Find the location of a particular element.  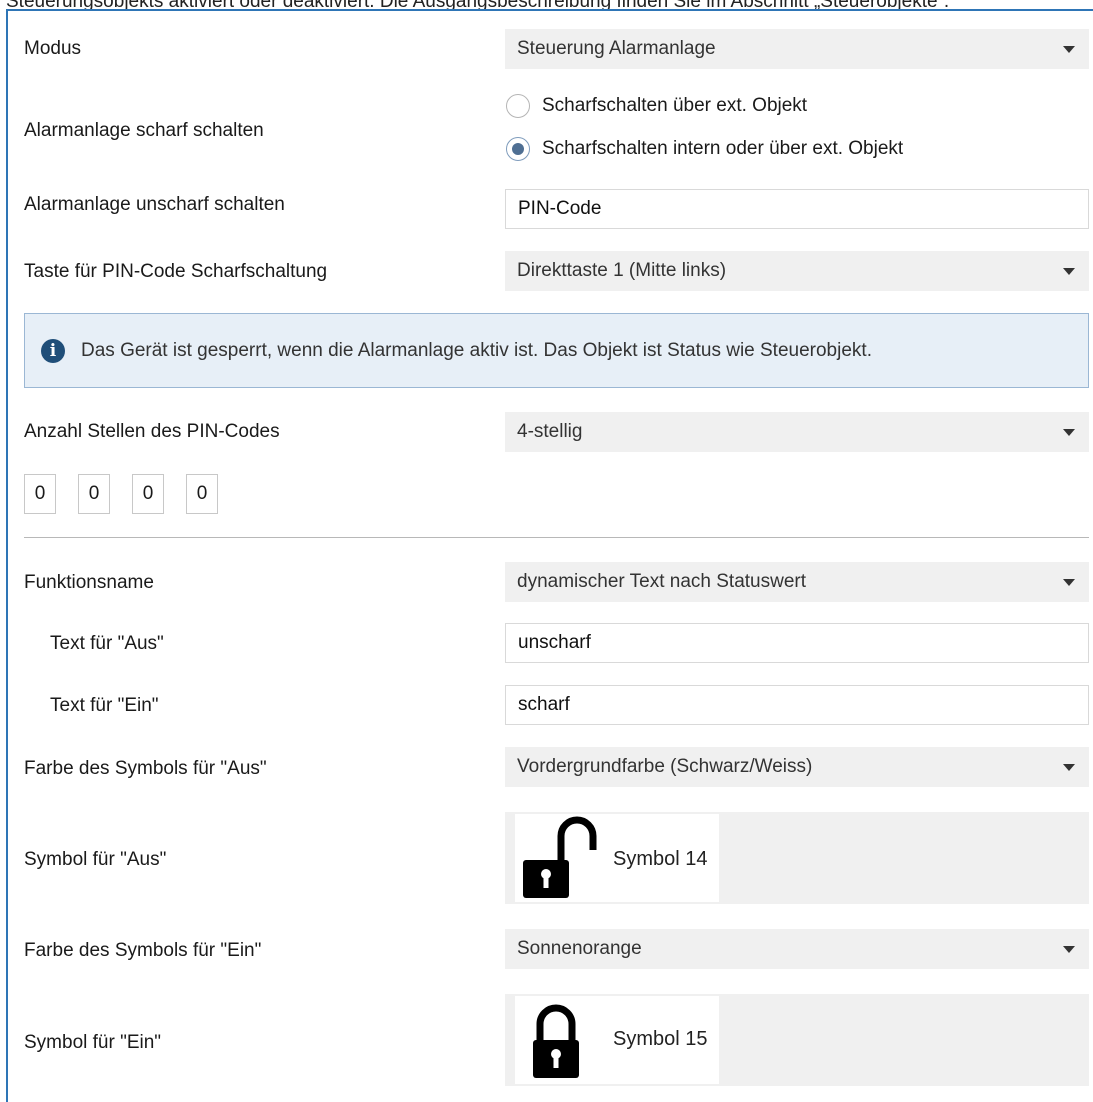

text-aus-label: Text für "Aus" is located at coordinates (107, 643).